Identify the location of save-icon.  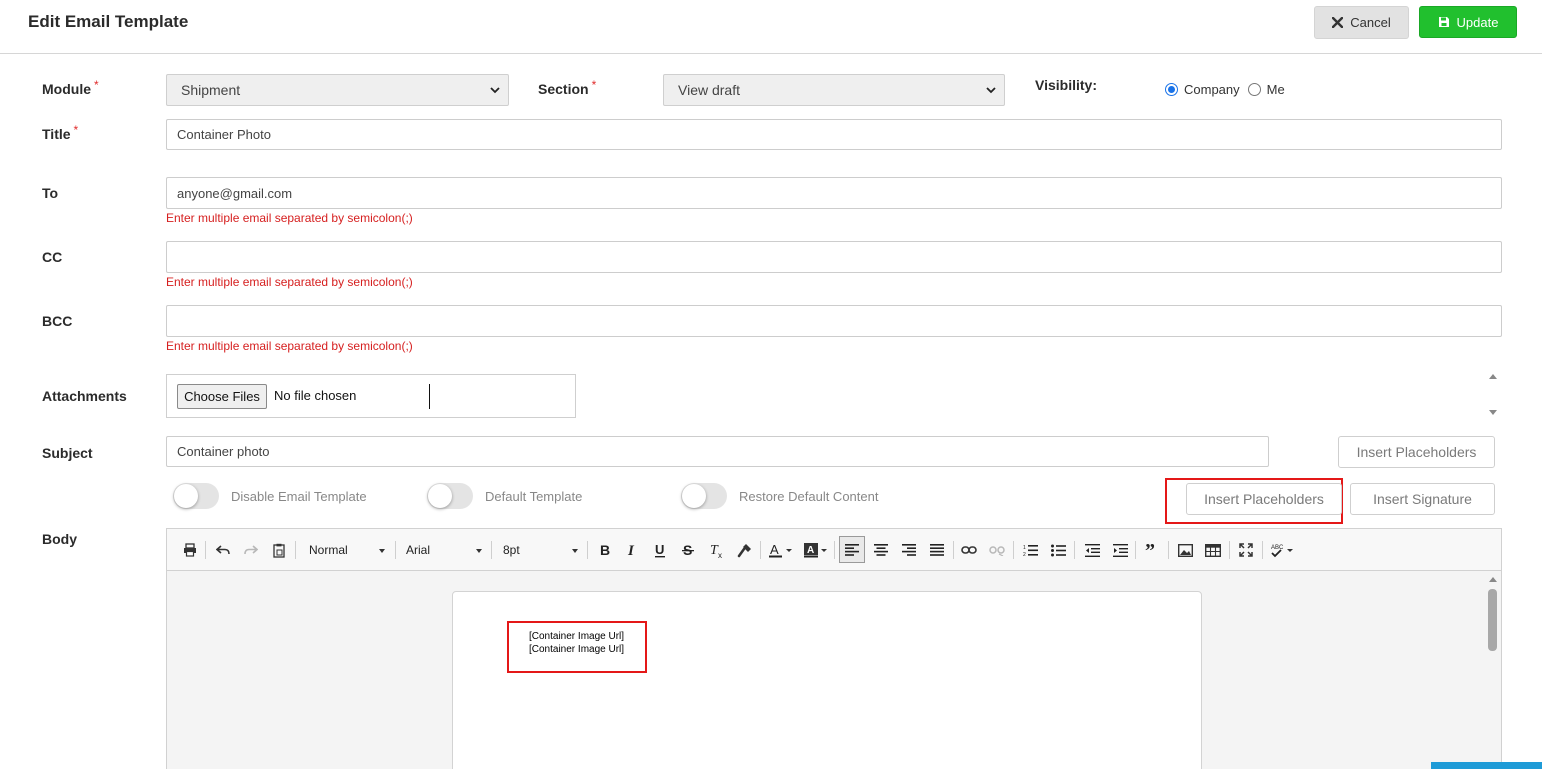
(1443, 22).